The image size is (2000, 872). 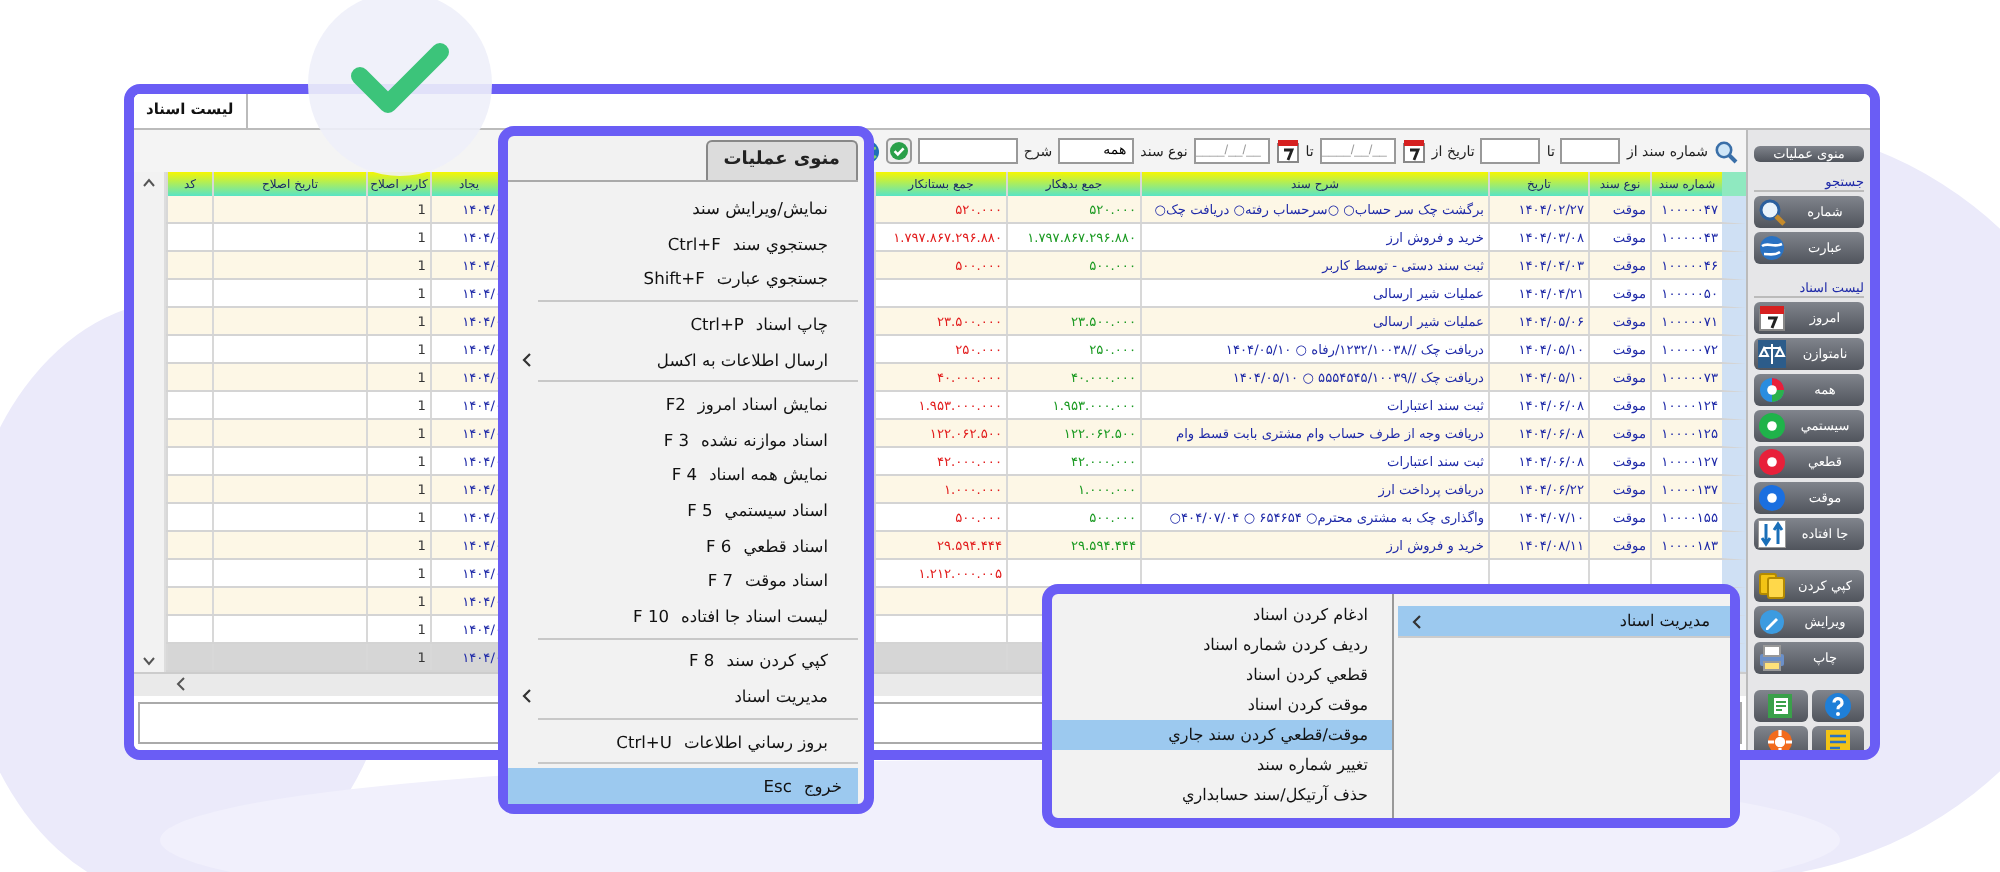 What do you see at coordinates (694, 243) in the screenshot?
I see `shortcut-text: Ctrl+F` at bounding box center [694, 243].